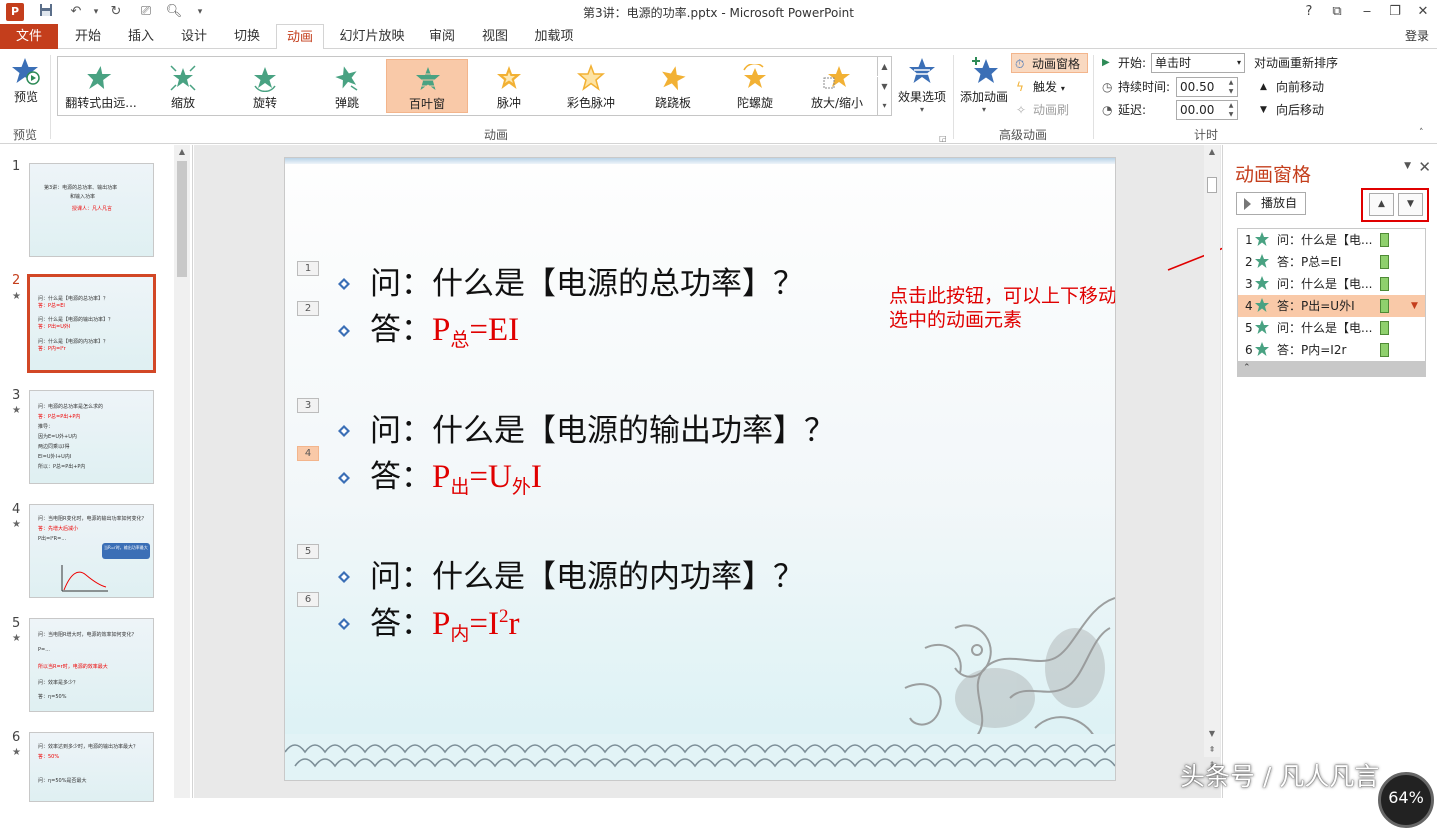 The image size is (1437, 828). What do you see at coordinates (1212, 750) in the screenshot?
I see `previous-slide-icon: ⇞` at bounding box center [1212, 750].